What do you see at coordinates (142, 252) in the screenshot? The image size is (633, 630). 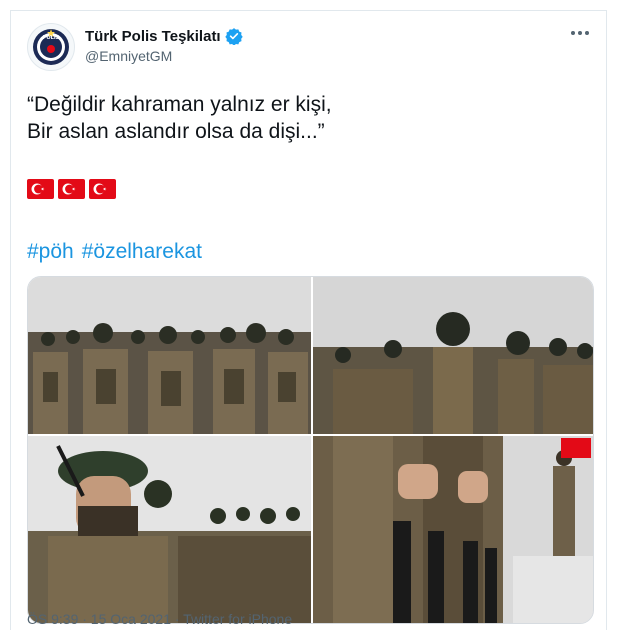 I see `hashtag-link-ozelharekat: #özelharekat` at bounding box center [142, 252].